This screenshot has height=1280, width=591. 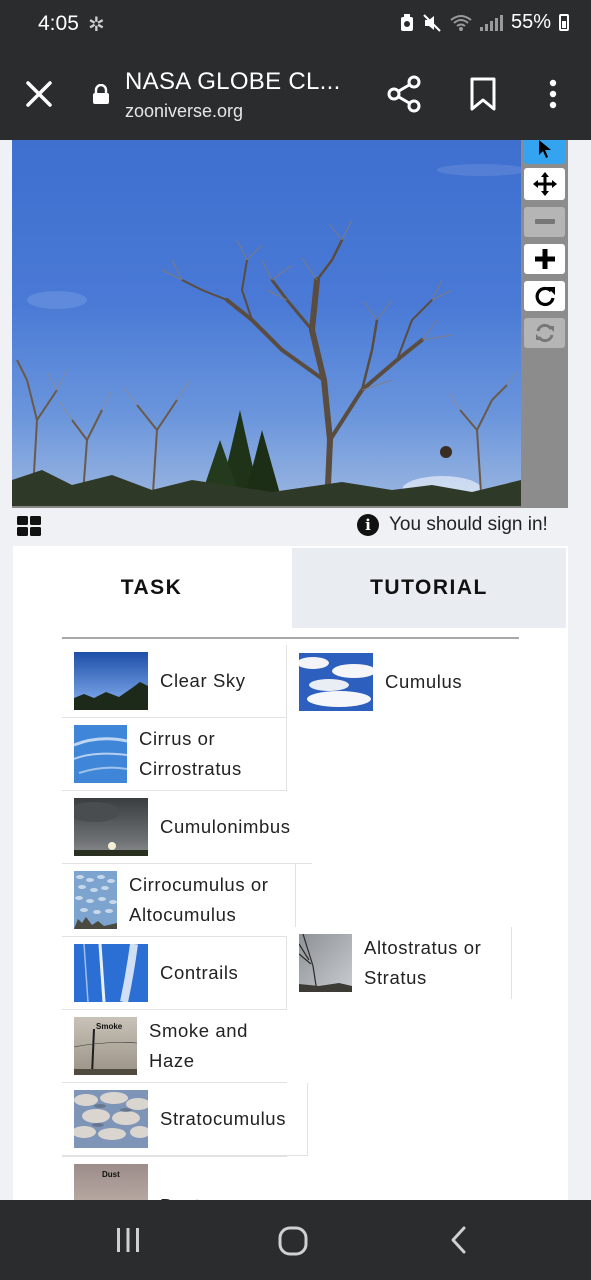 I want to click on zoom-out-button, so click(x=544, y=222).